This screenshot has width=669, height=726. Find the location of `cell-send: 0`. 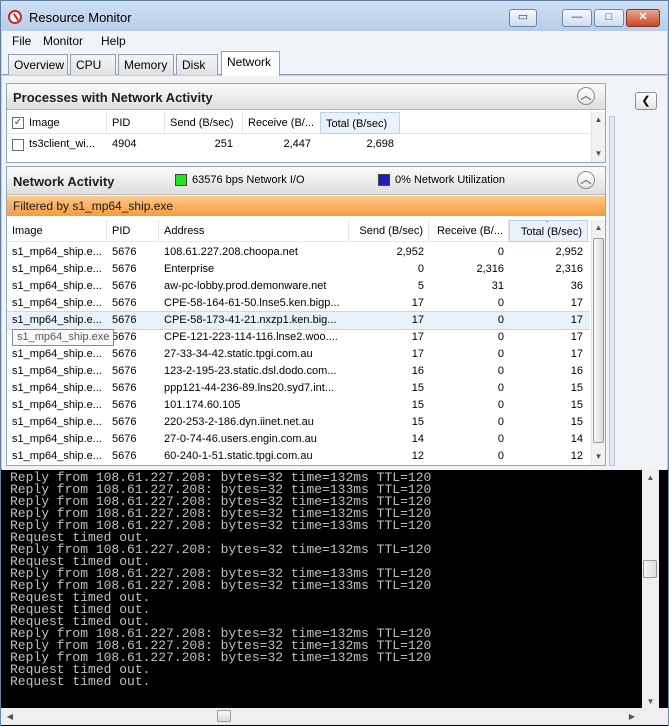

cell-send: 0 is located at coordinates (420, 269).